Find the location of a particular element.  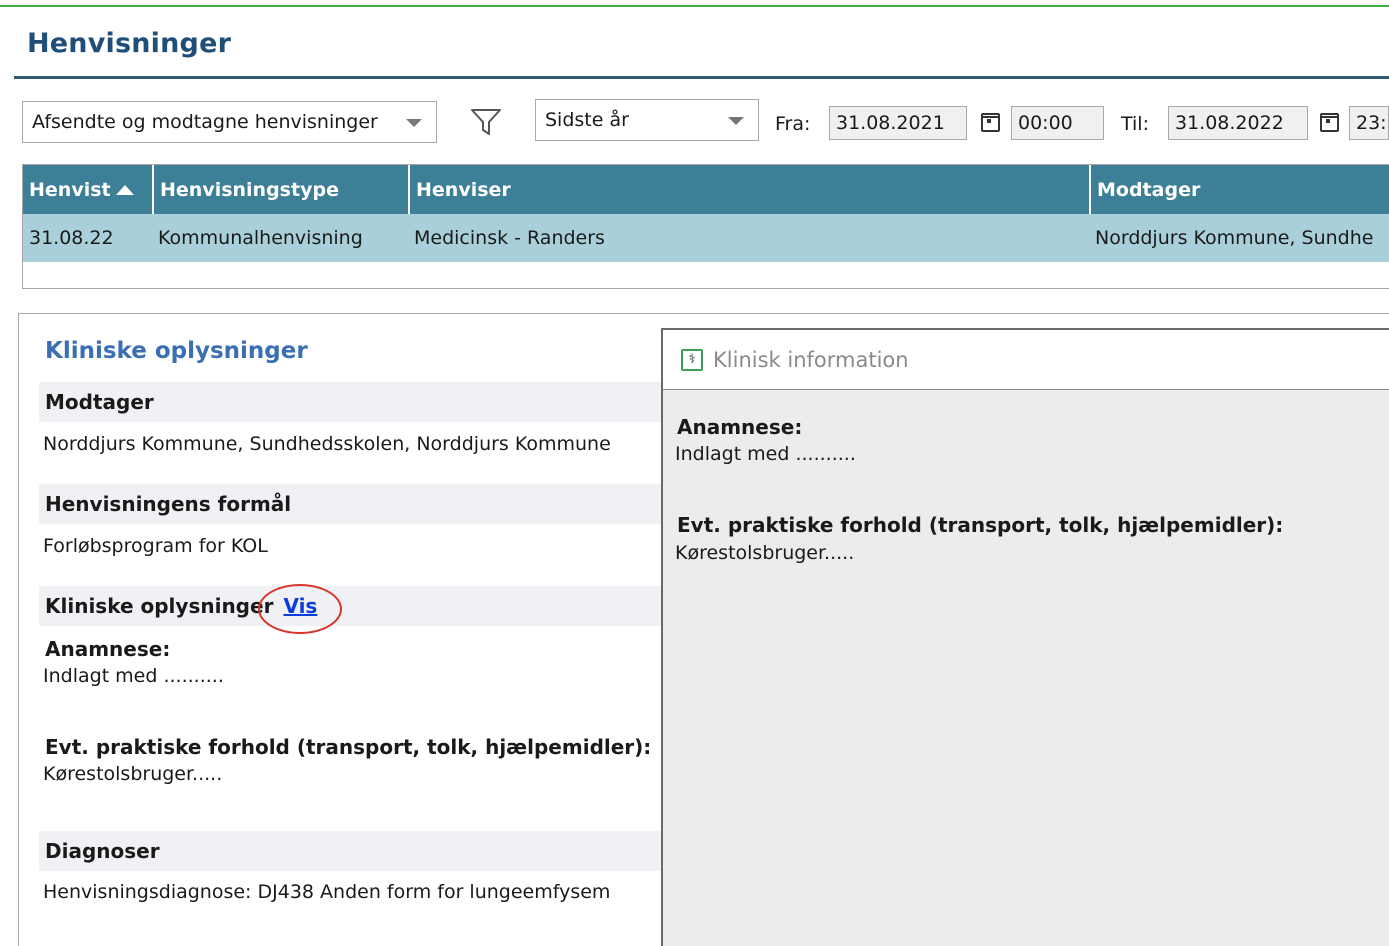

clinical-heading-label: Kliniske oplysninger is located at coordinates (159, 606).